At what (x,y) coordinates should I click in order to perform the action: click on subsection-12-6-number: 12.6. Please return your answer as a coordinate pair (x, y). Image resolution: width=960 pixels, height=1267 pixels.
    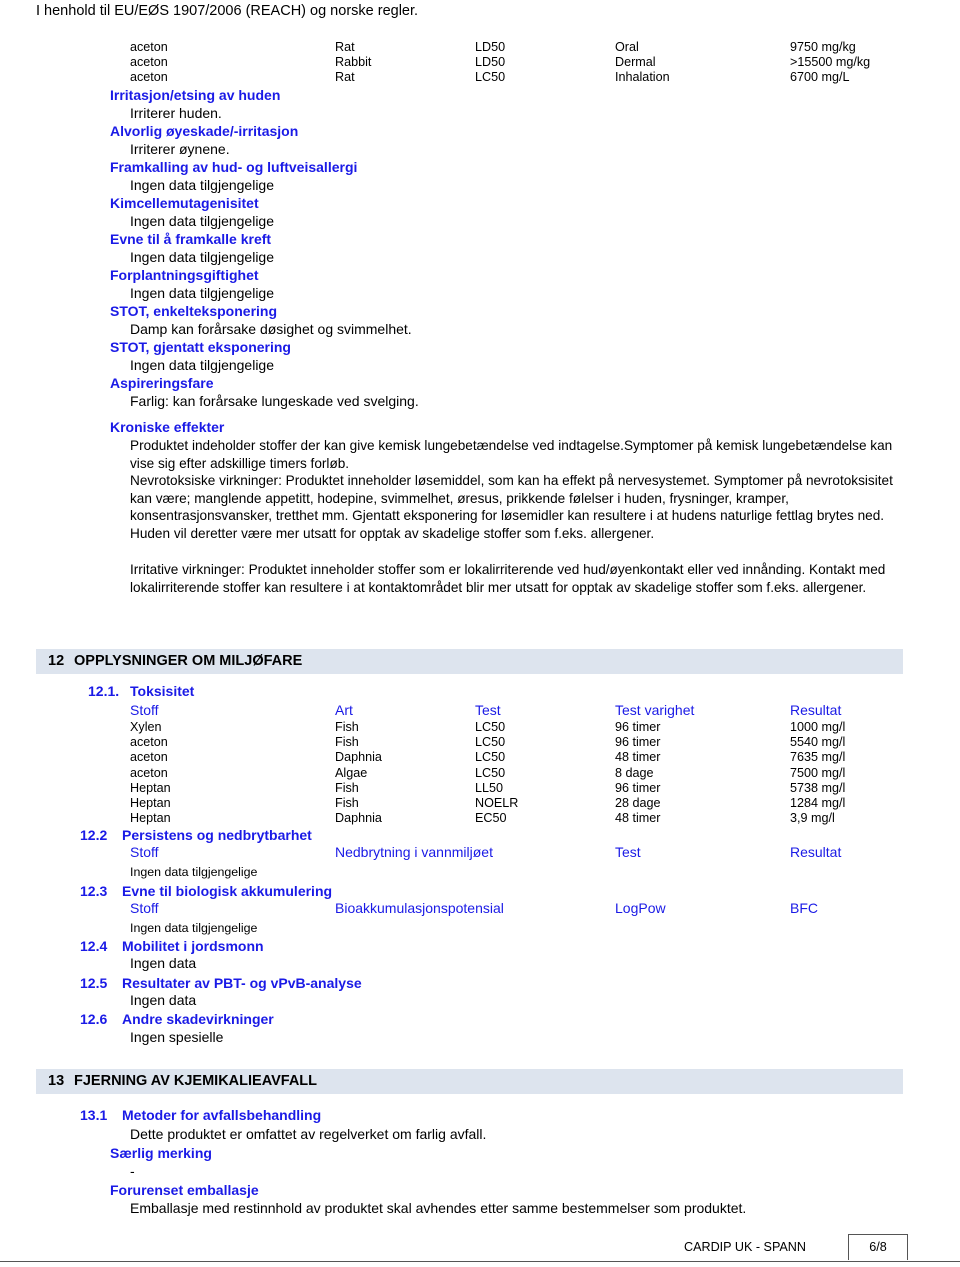
    Looking at the image, I should click on (94, 1019).